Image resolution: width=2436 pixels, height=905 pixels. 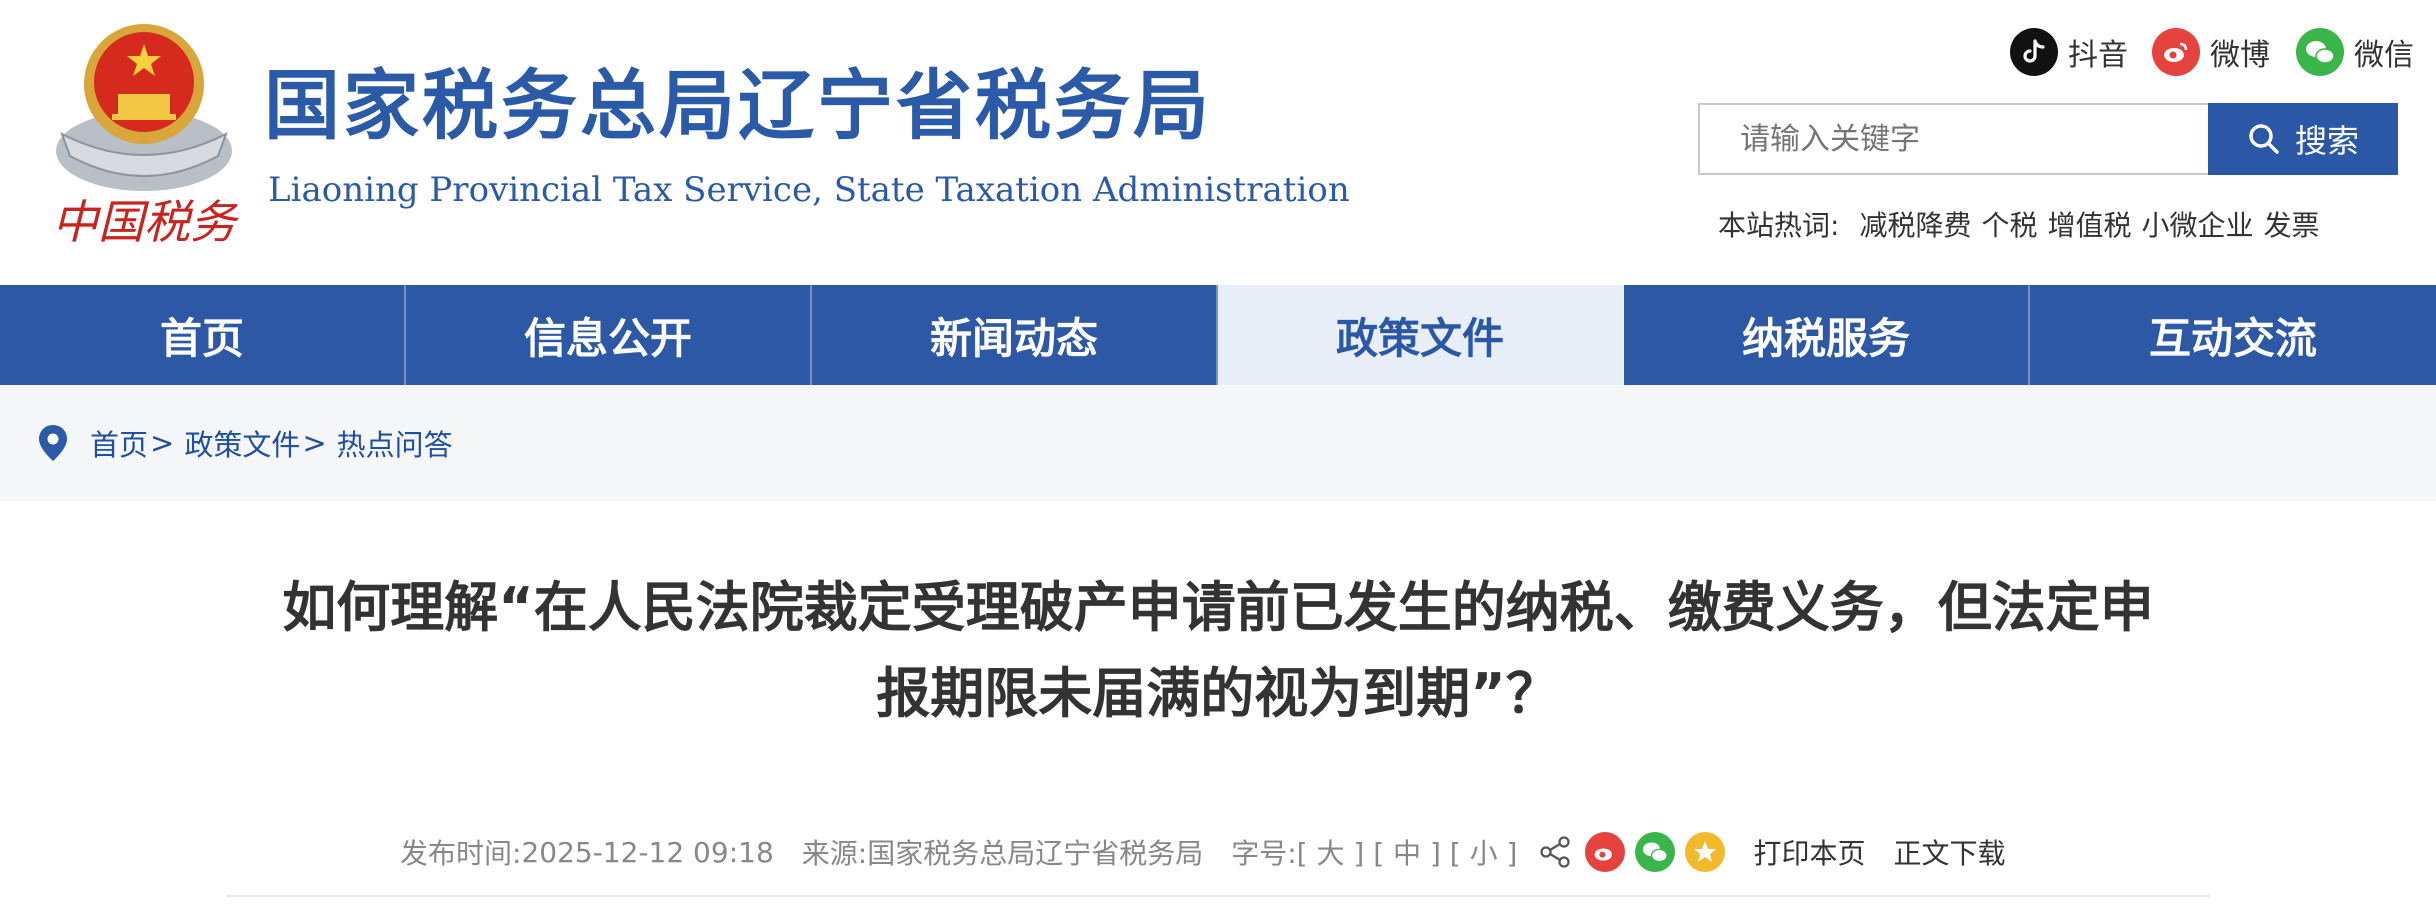 What do you see at coordinates (1218, 896) in the screenshot?
I see `divider` at bounding box center [1218, 896].